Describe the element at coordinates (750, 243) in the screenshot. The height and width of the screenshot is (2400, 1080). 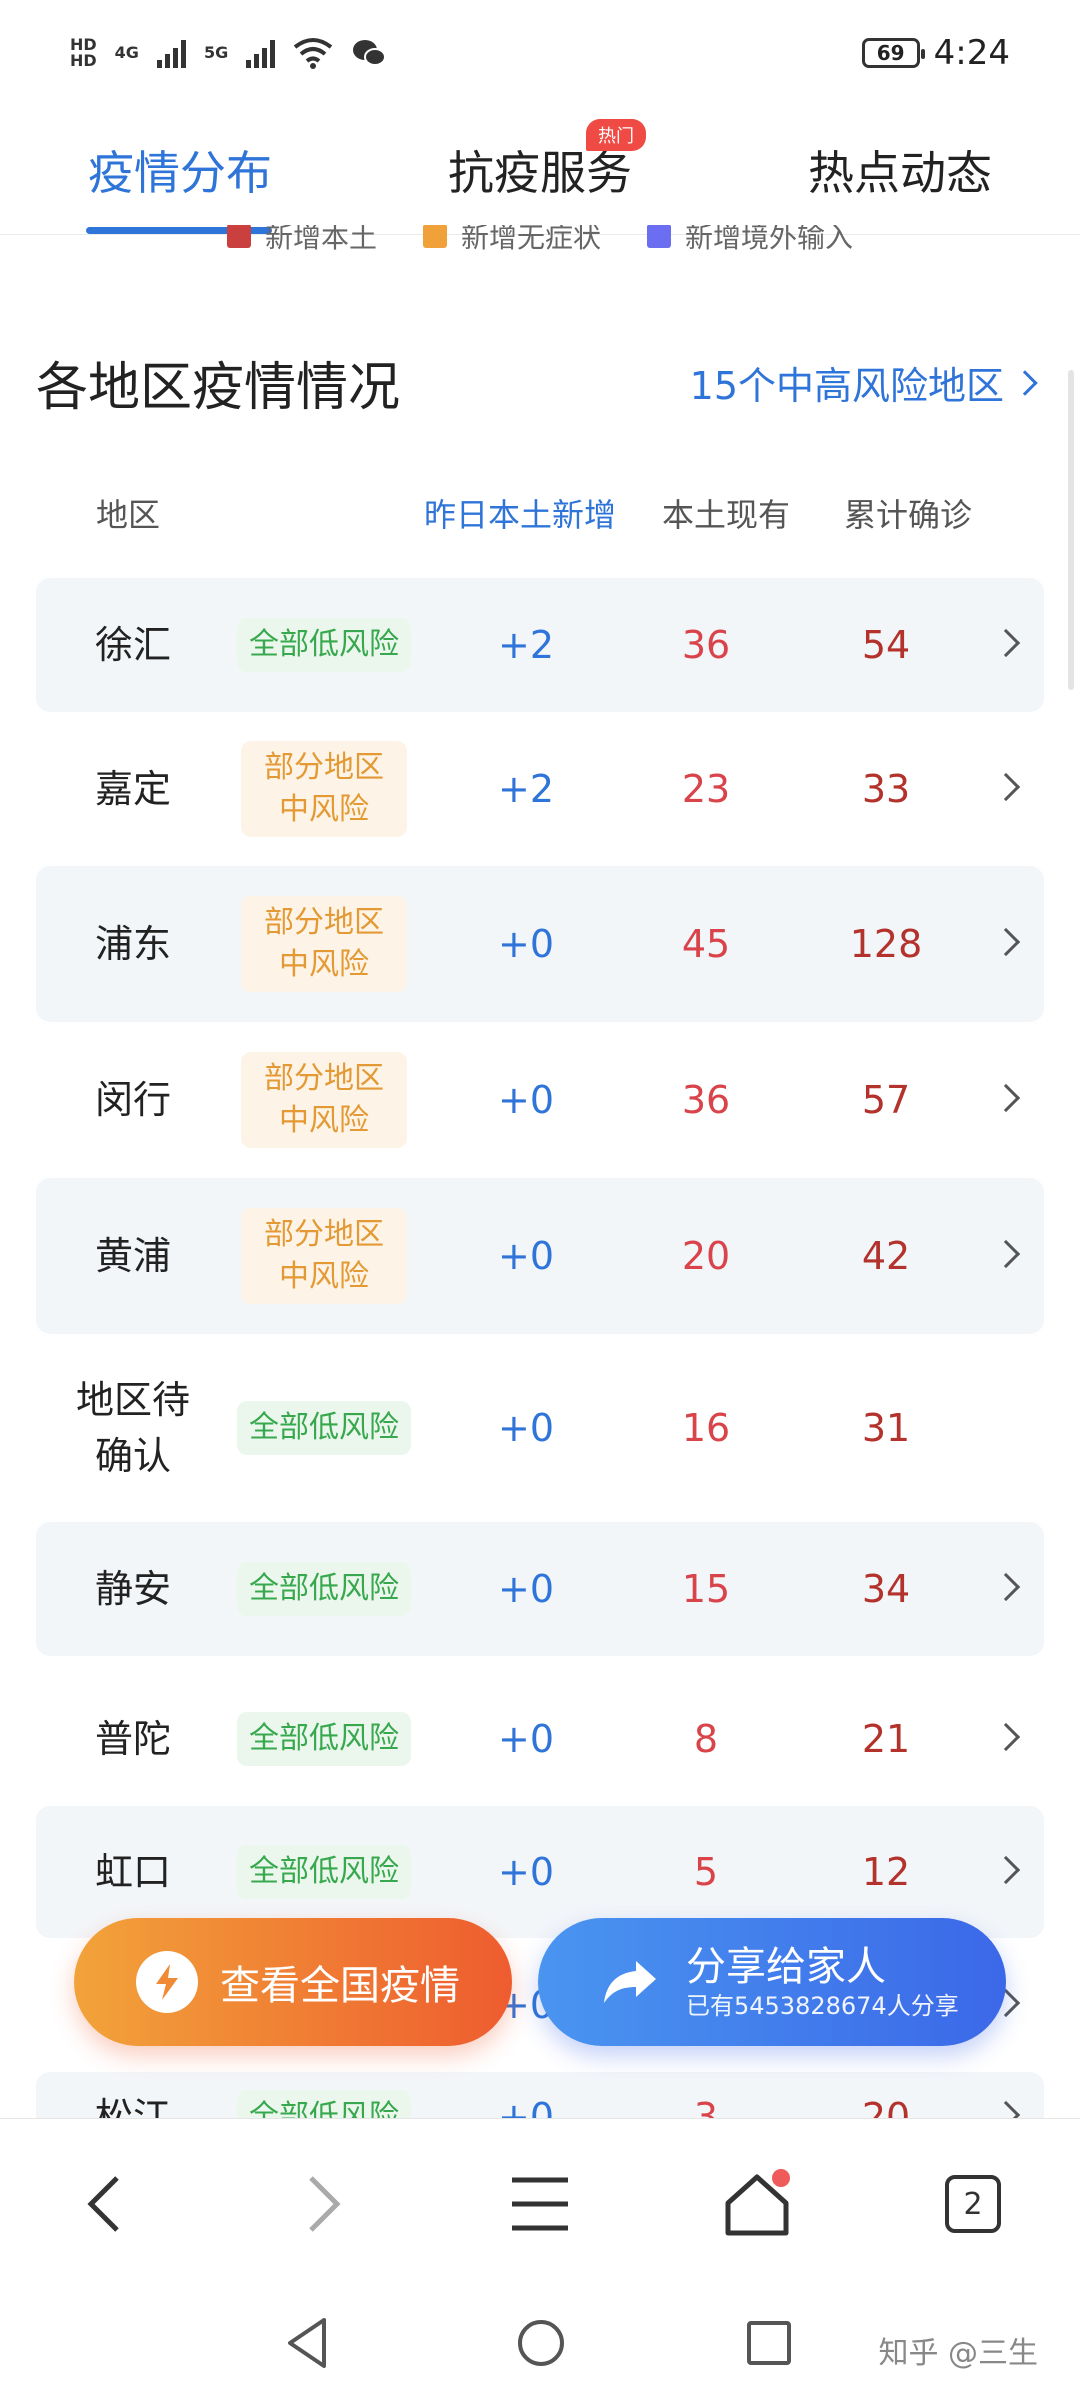
I see `legend-item: 新增境外输入` at that location.